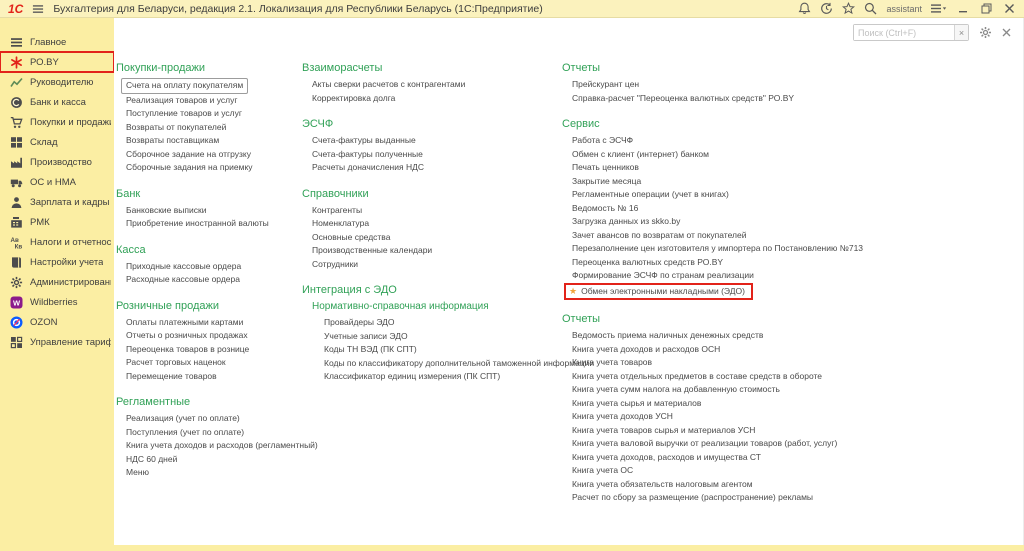 The height and width of the screenshot is (551, 1024). Describe the element at coordinates (432, 350) in the screenshot. I see `panel-link: Коды ТН ВЭД (ПК СПТ)` at that location.